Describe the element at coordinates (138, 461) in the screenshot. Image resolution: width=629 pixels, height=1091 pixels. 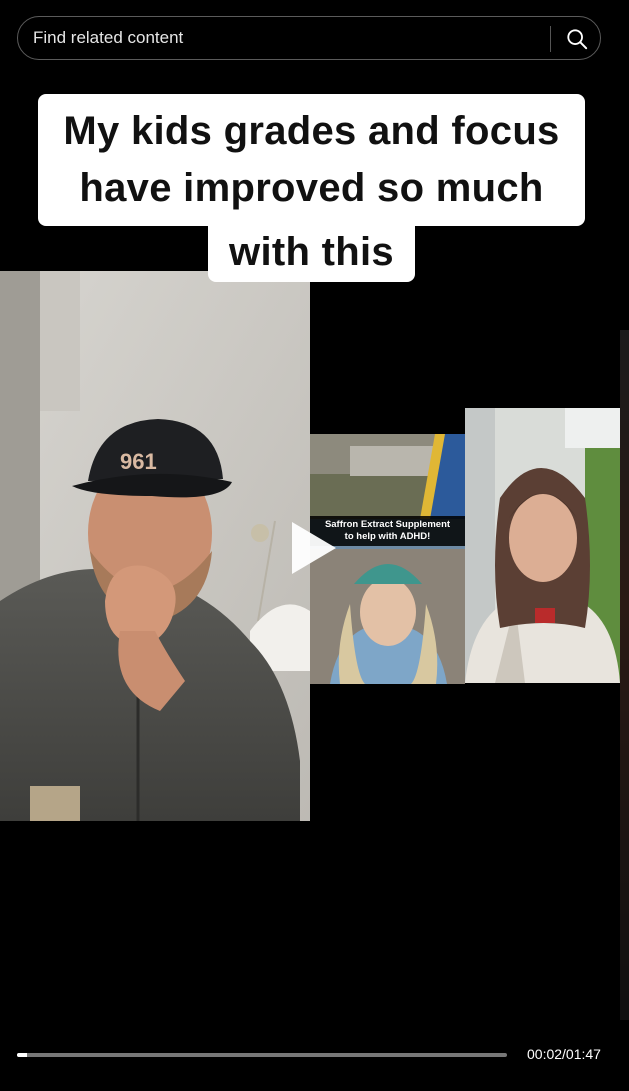
I see `cap-logo-text: 961` at that location.